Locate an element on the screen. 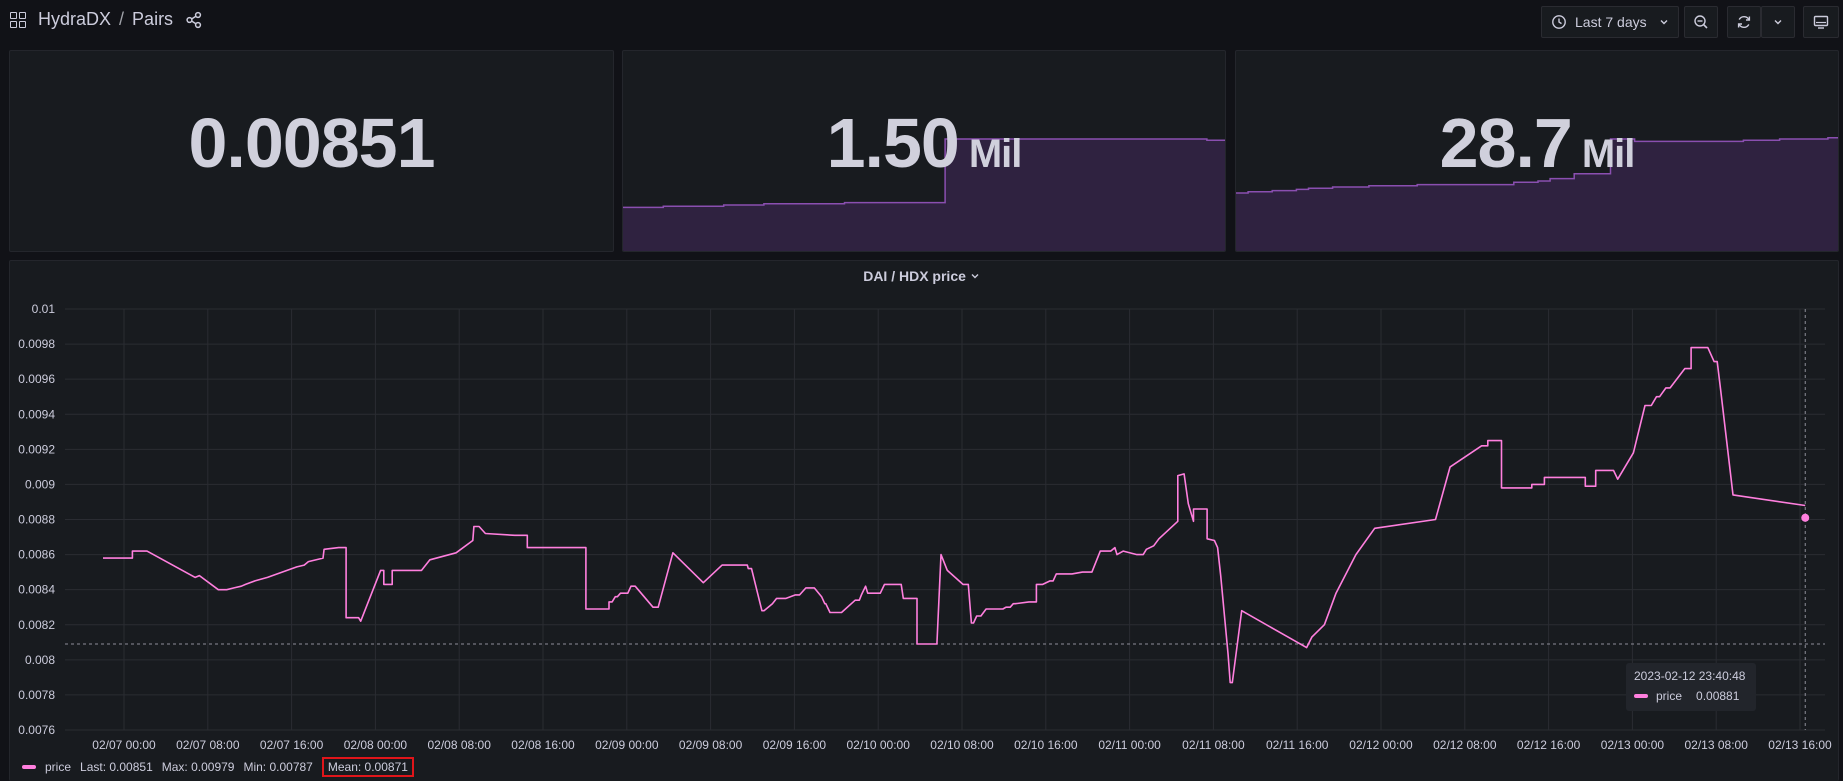 This screenshot has height=781, width=1843. legend-last: Last: 0.00851 is located at coordinates (116, 767).